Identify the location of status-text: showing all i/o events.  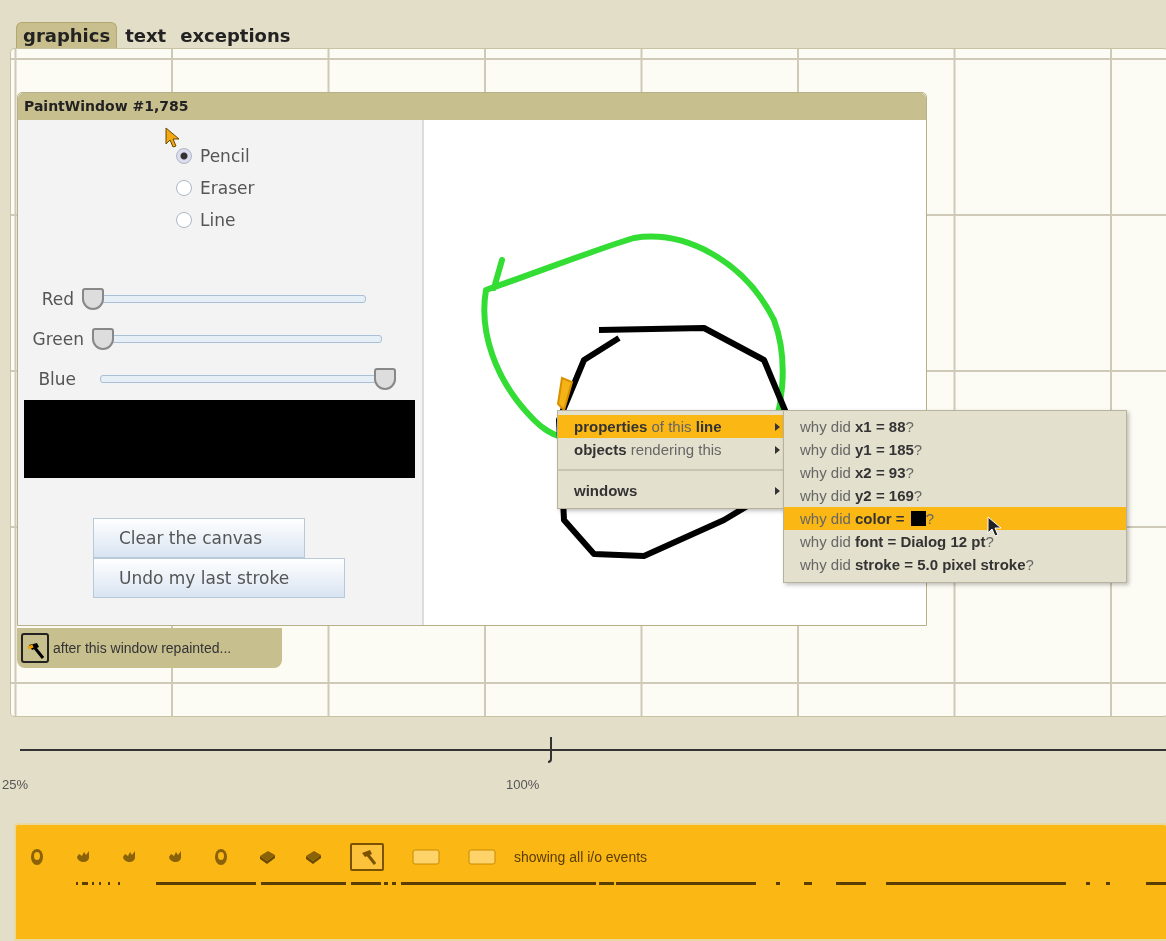
(581, 857).